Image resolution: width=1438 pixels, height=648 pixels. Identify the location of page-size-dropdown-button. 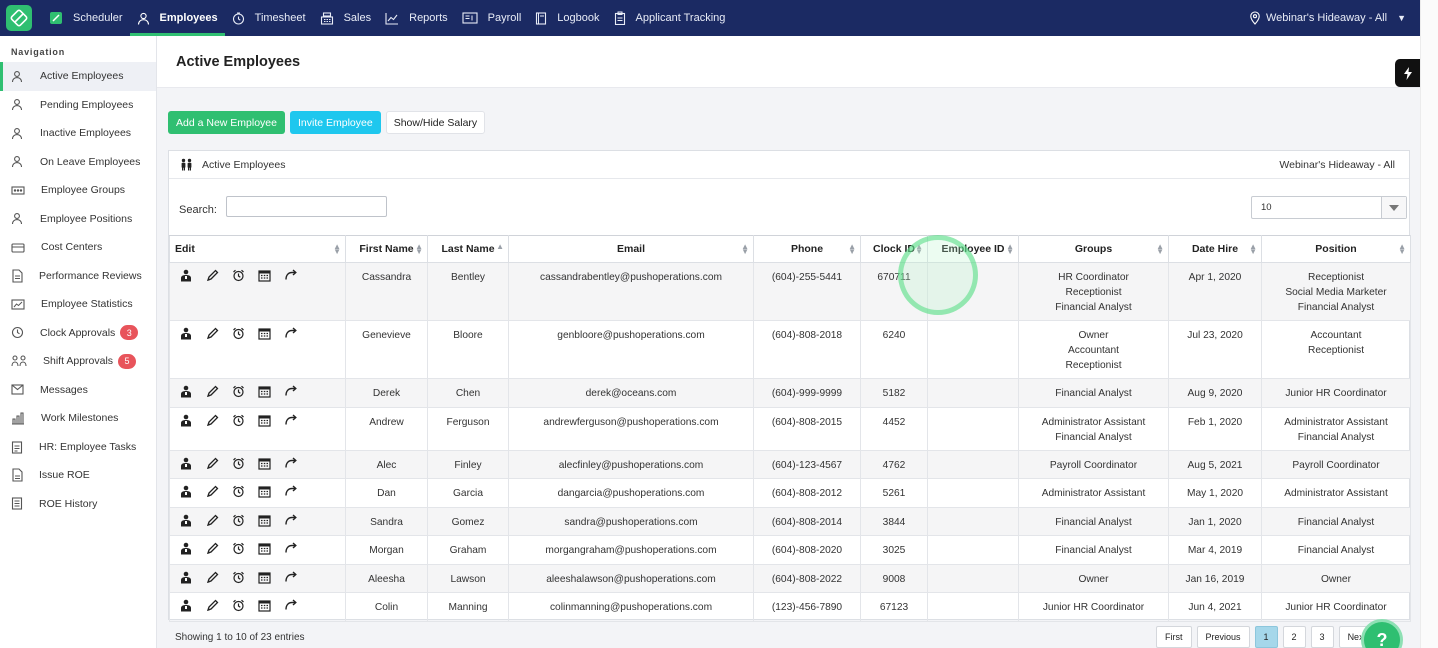
(1393, 207).